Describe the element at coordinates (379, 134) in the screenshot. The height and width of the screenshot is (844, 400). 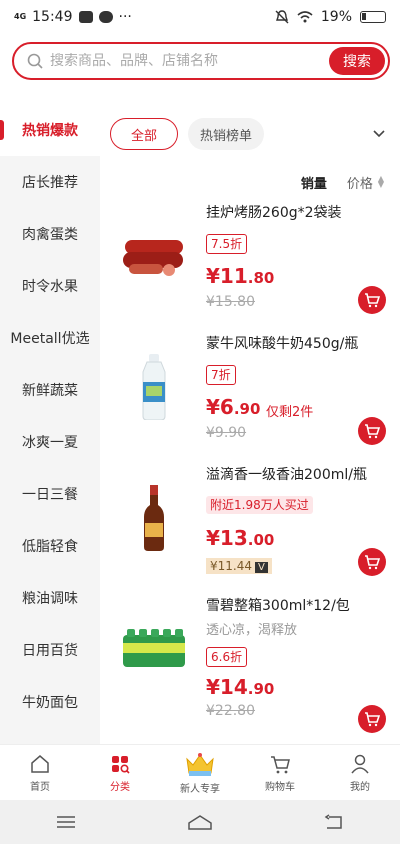
I see `chevron-down-icon` at that location.